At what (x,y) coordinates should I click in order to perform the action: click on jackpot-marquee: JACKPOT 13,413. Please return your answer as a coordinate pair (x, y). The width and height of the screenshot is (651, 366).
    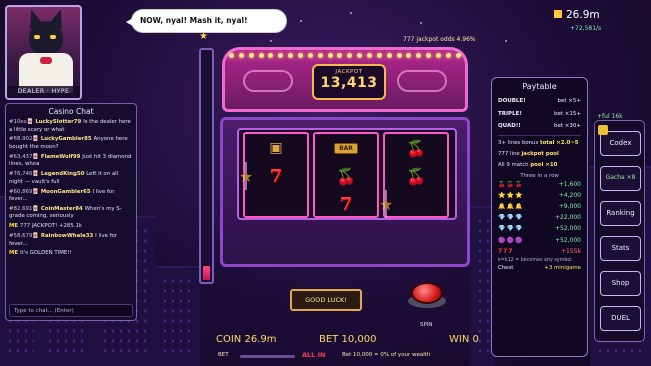
    Looking at the image, I should click on (345, 79).